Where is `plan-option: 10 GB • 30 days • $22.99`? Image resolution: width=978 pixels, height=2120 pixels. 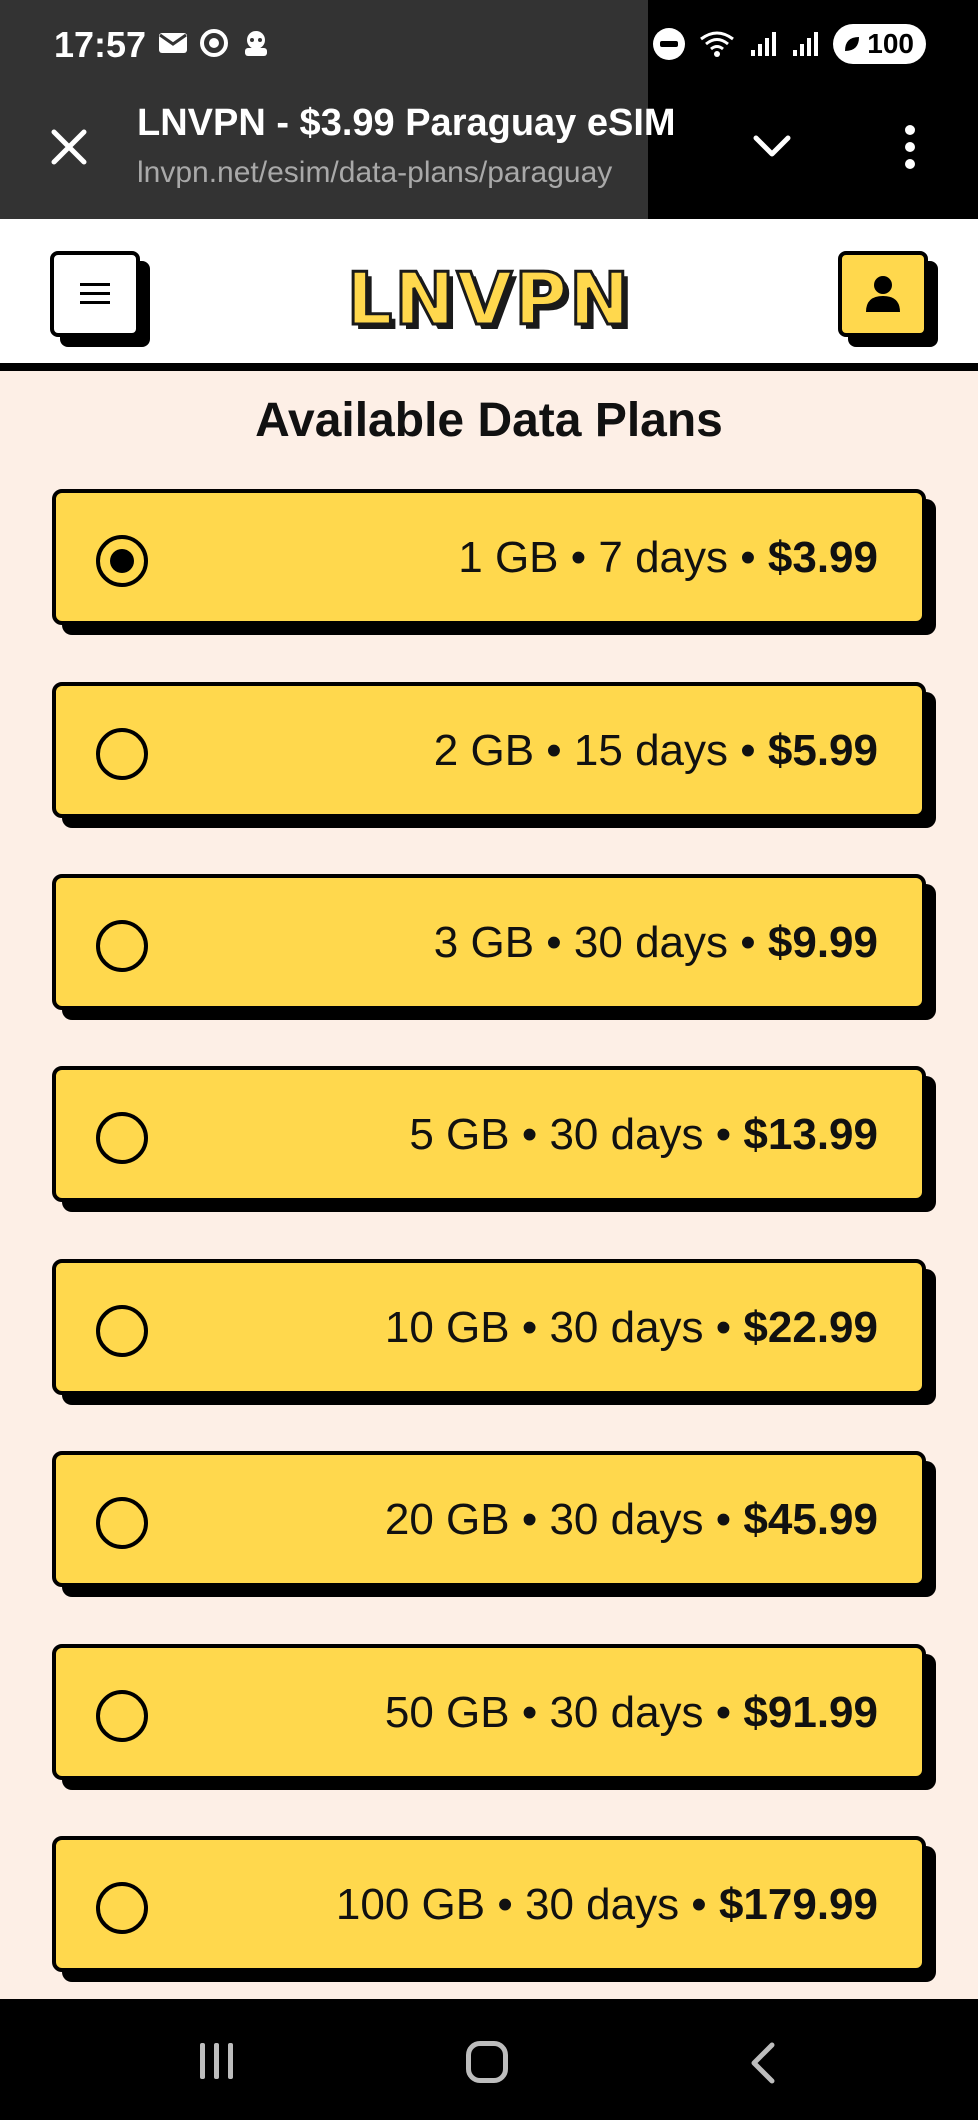 plan-option: 10 GB • 30 days • $22.99 is located at coordinates (489, 1327).